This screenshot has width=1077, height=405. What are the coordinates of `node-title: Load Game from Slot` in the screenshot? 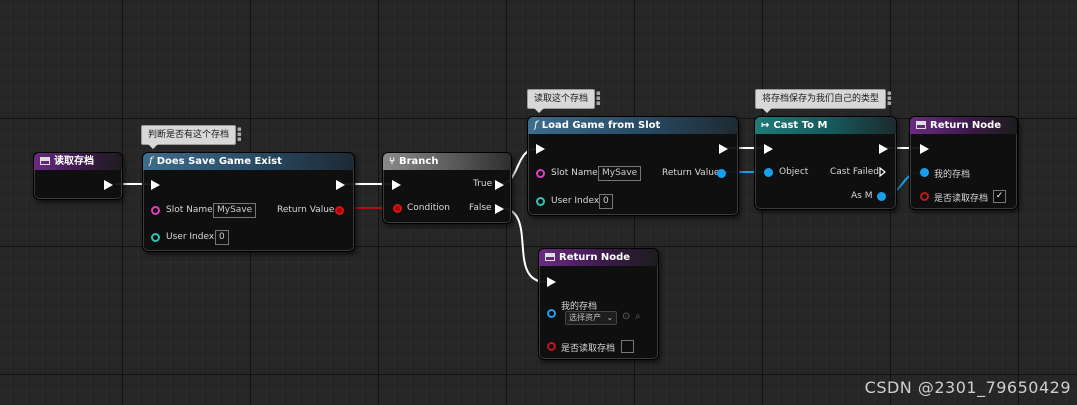 It's located at (601, 125).